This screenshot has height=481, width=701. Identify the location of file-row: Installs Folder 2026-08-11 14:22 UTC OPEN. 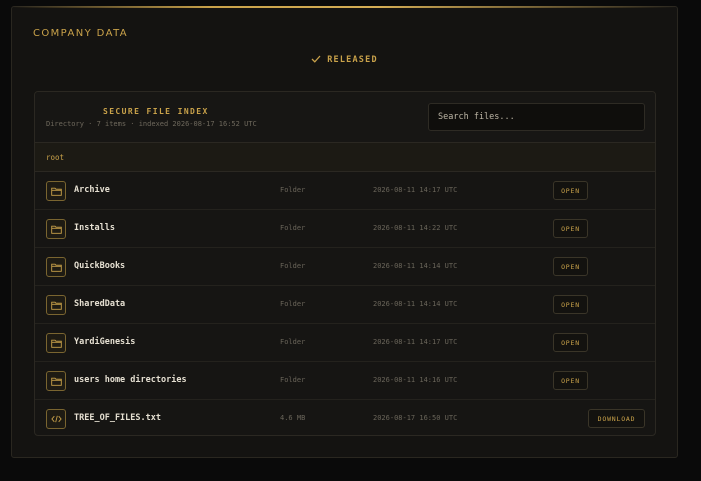
(345, 229).